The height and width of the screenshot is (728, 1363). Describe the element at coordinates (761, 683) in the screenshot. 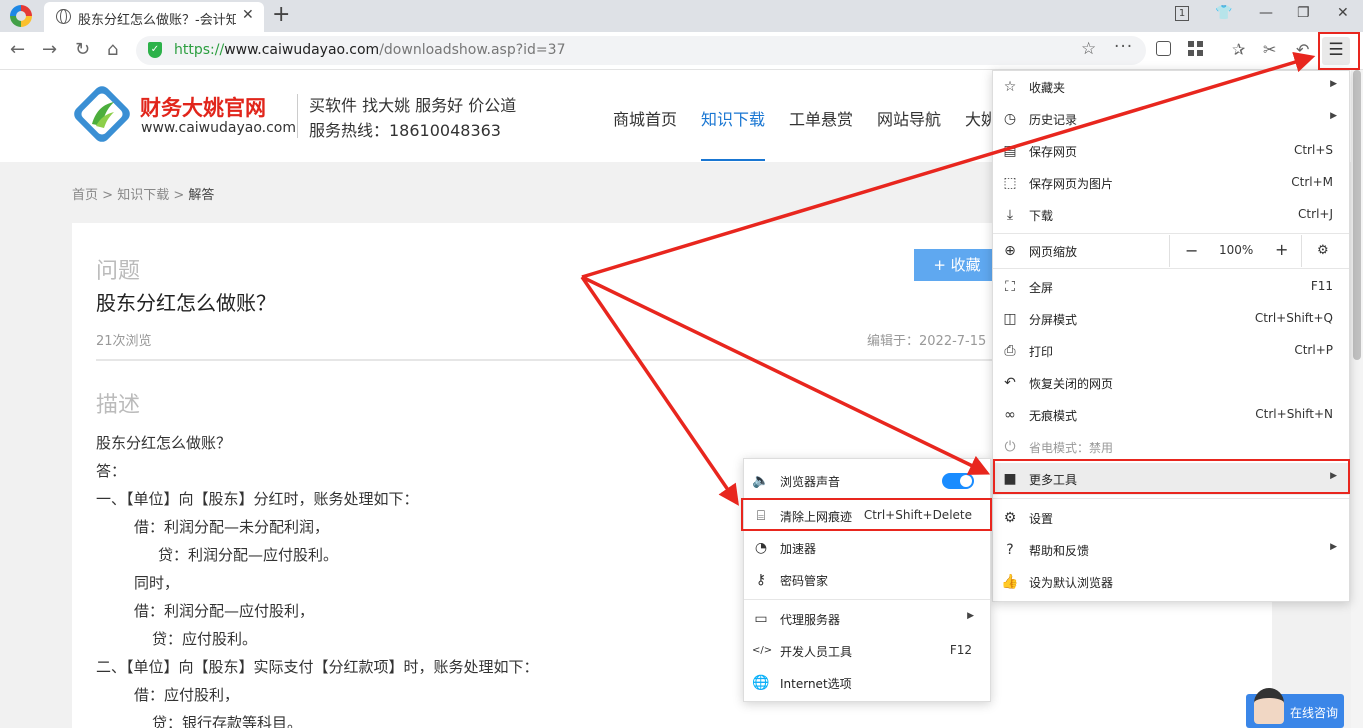

I see `internet-options-icon: 🌐` at that location.